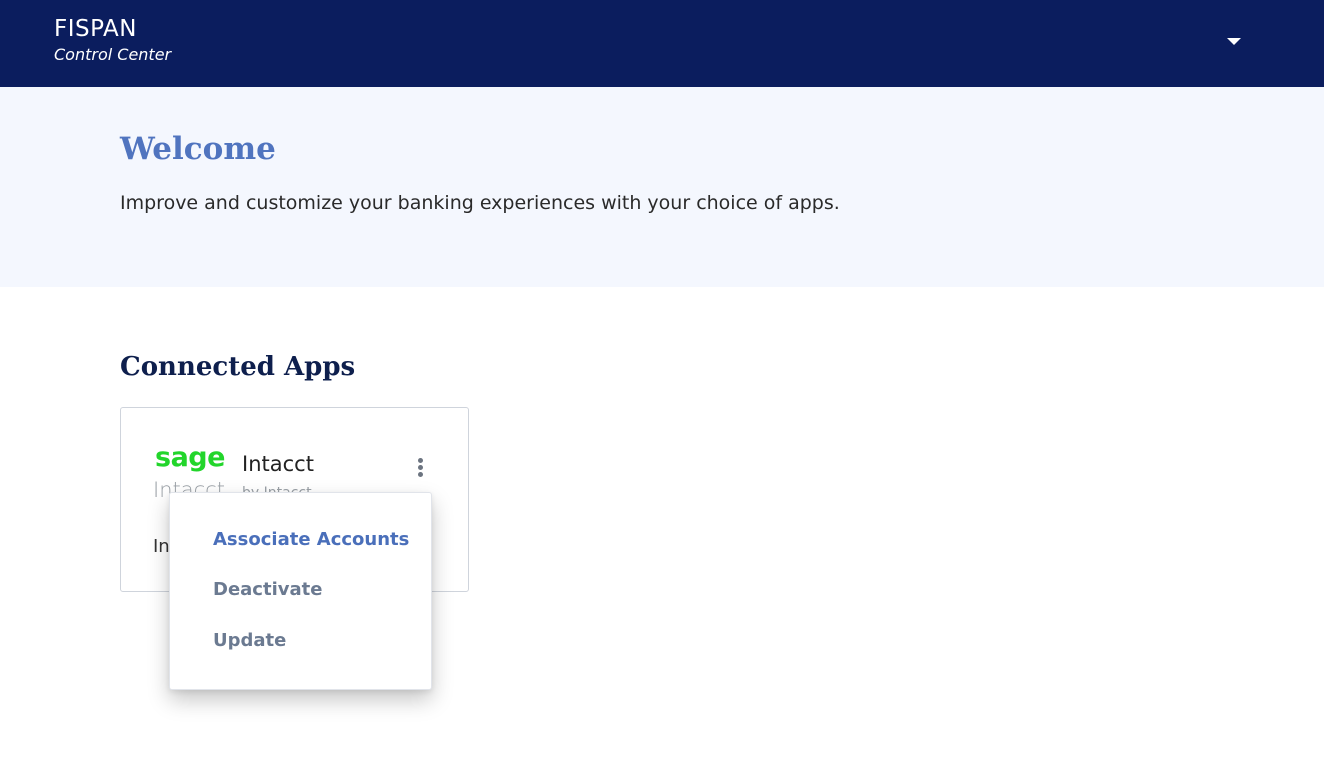 The image size is (1324, 772). Describe the element at coordinates (95, 29) in the screenshot. I see `brand-name: FISPAN` at that location.